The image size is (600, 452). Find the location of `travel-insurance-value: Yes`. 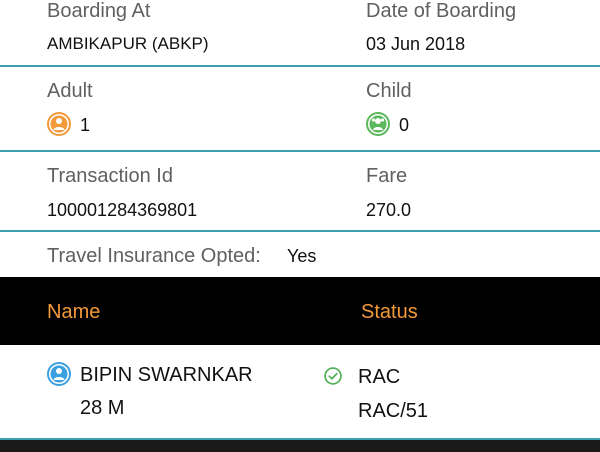

travel-insurance-value: Yes is located at coordinates (302, 256).